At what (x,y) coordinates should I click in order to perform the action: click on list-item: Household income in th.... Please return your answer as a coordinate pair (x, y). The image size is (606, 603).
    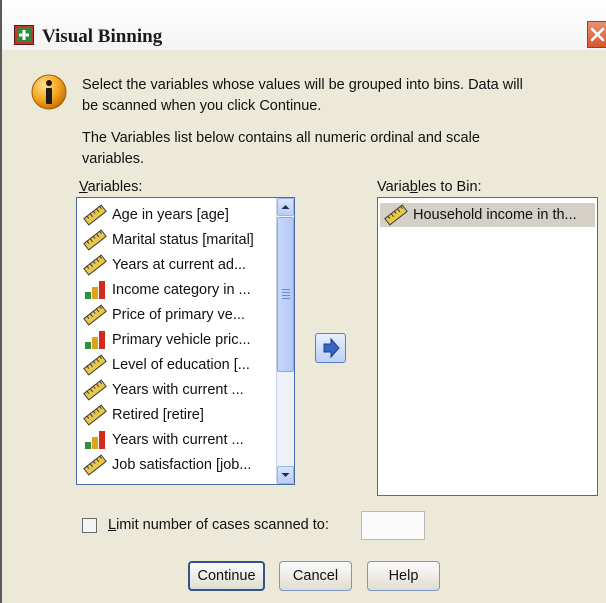
    Looking at the image, I should click on (487, 215).